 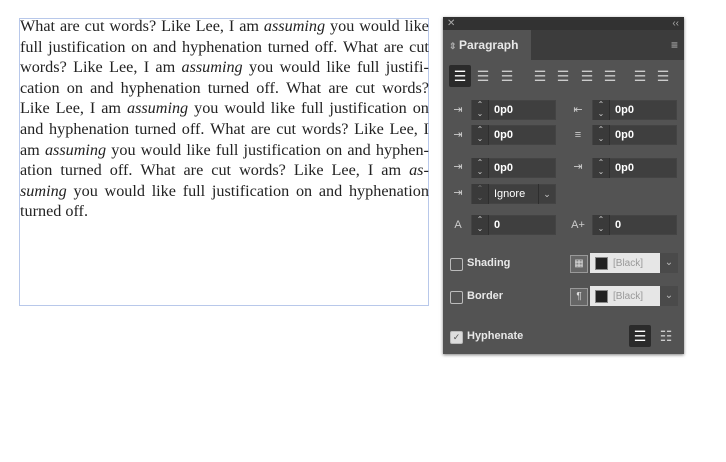 What do you see at coordinates (540, 76) in the screenshot?
I see `justify-left-button: ☰` at bounding box center [540, 76].